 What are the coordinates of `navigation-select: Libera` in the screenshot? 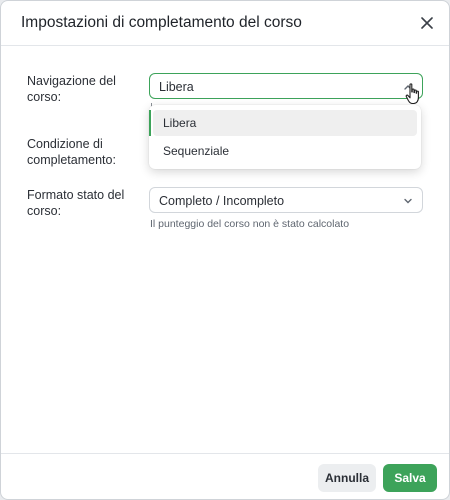 It's located at (286, 86).